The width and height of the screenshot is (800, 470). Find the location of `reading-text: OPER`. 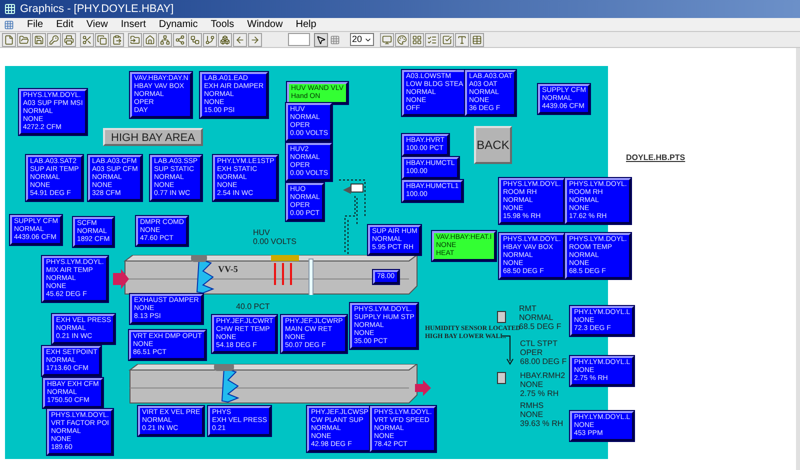

reading-text: OPER is located at coordinates (532, 352).